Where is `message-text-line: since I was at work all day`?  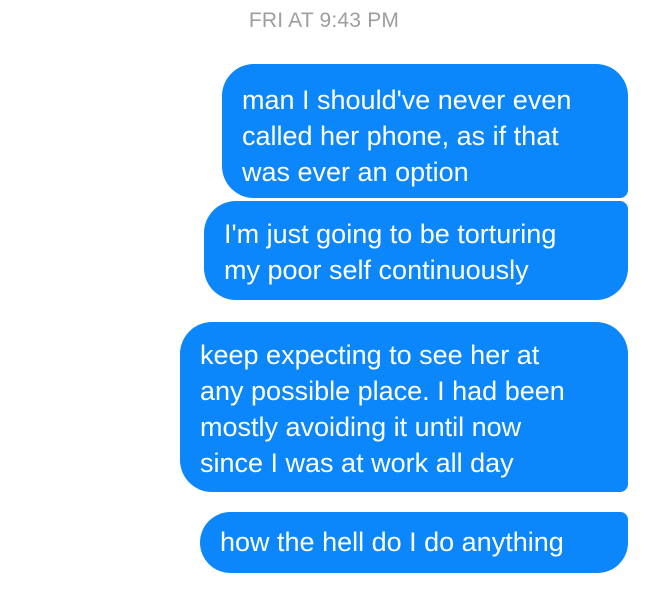 message-text-line: since I was at work all day is located at coordinates (357, 463).